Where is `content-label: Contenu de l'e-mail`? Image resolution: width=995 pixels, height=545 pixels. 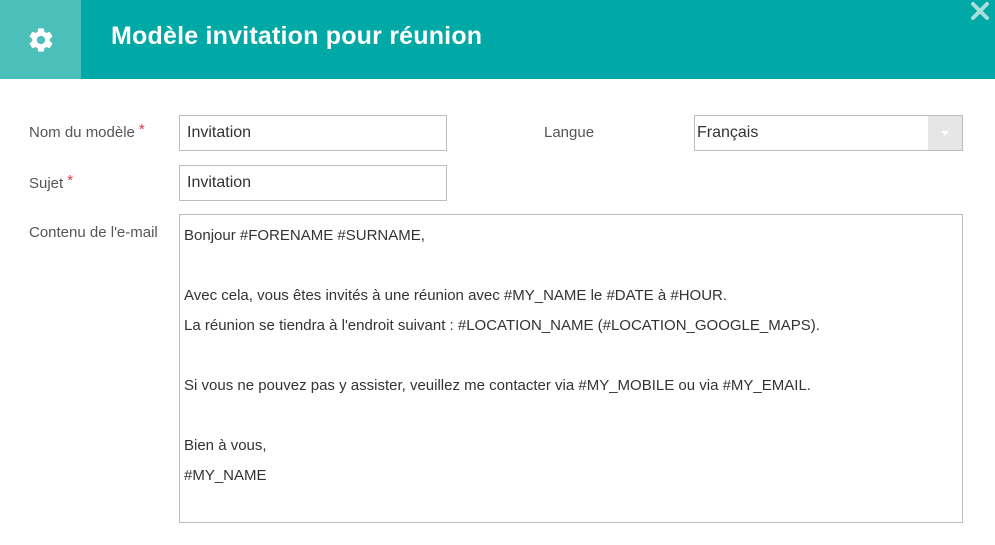 content-label: Contenu de l'e-mail is located at coordinates (93, 232).